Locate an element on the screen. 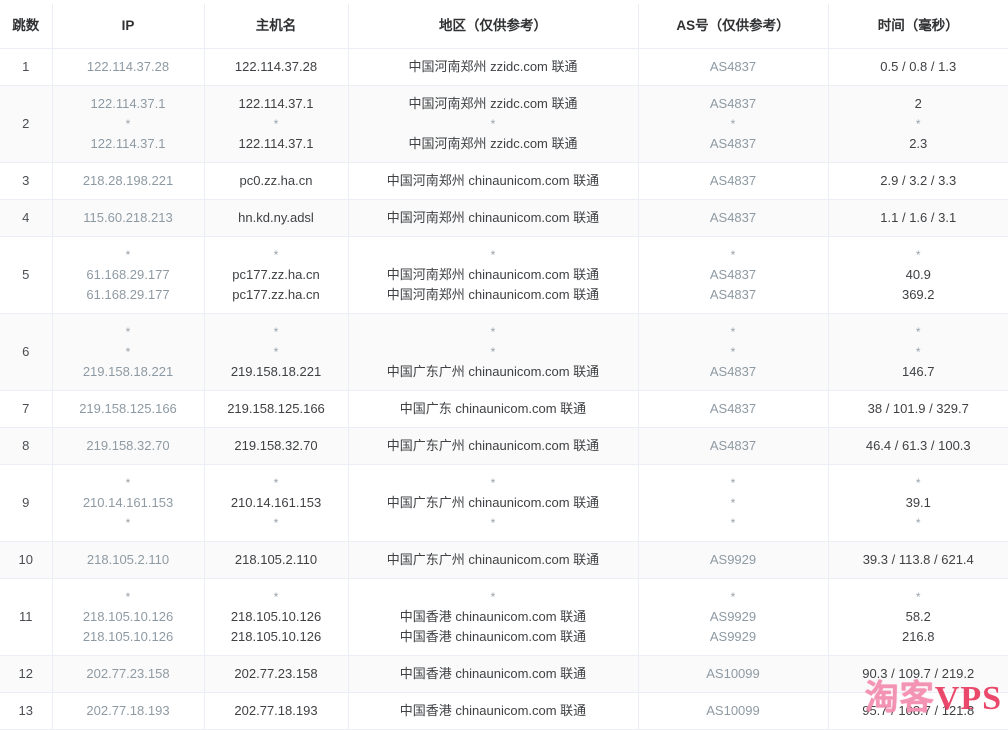 This screenshot has width=1008, height=730. cell-time: * 58.2 216.8 is located at coordinates (918, 617).